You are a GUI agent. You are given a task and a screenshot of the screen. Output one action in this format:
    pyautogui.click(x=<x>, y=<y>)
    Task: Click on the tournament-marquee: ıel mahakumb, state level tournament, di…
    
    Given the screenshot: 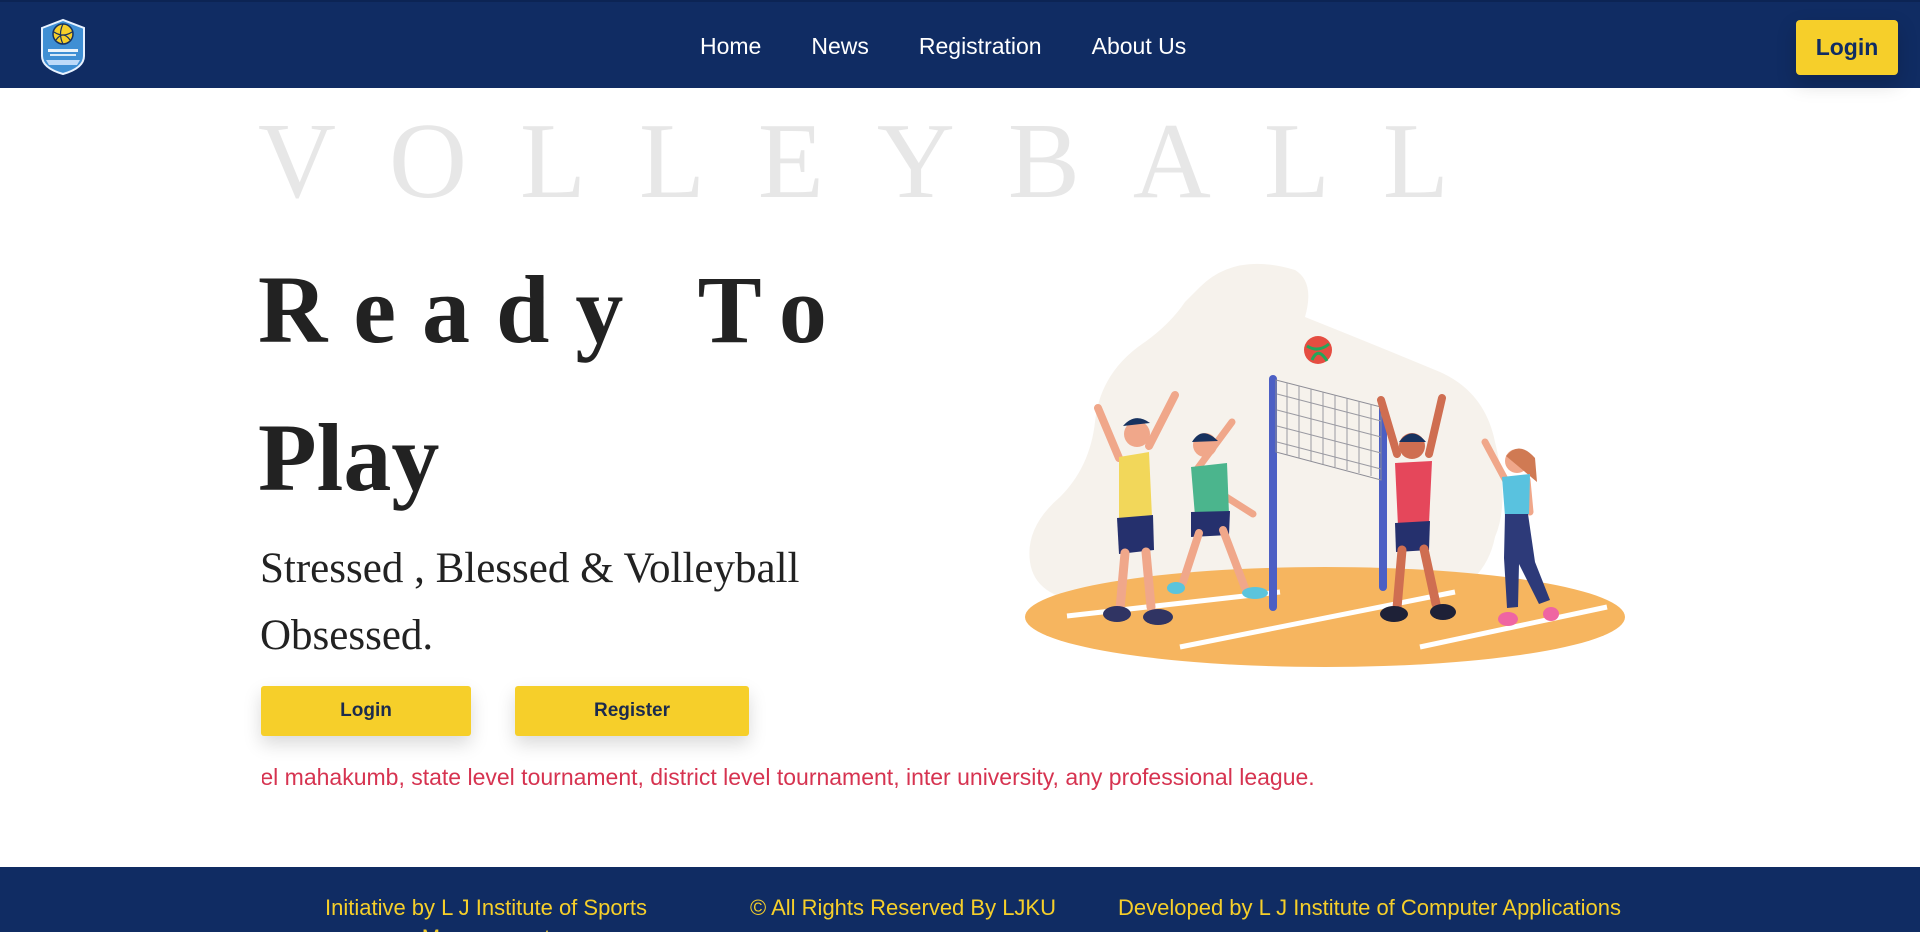 What is the action you would take?
    pyautogui.click(x=877, y=781)
    